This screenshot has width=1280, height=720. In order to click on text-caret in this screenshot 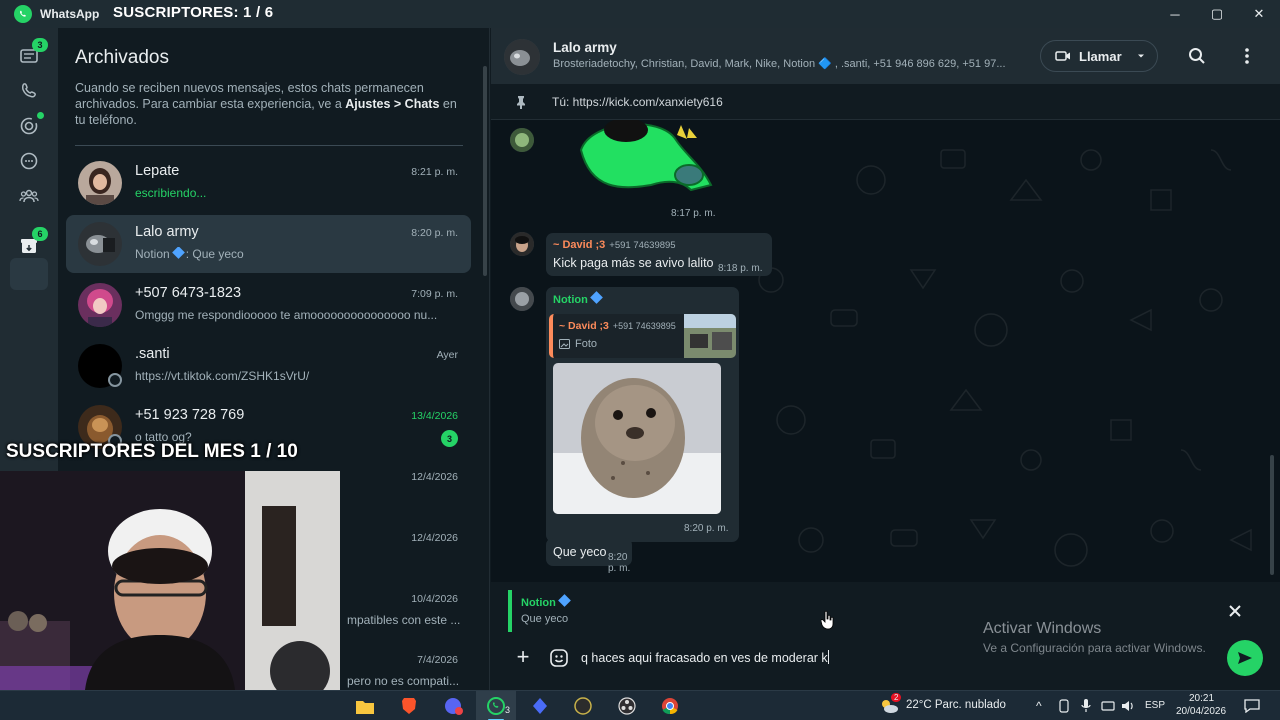, I will do `click(828, 657)`.